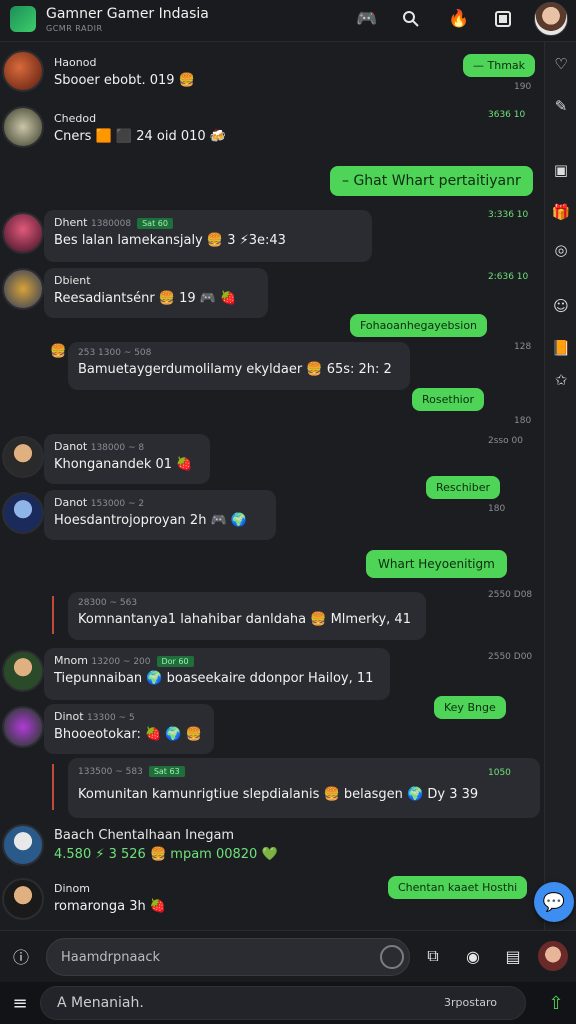 The height and width of the screenshot is (1024, 576). Describe the element at coordinates (523, 87) in the screenshot. I see `message-time: 190` at that location.